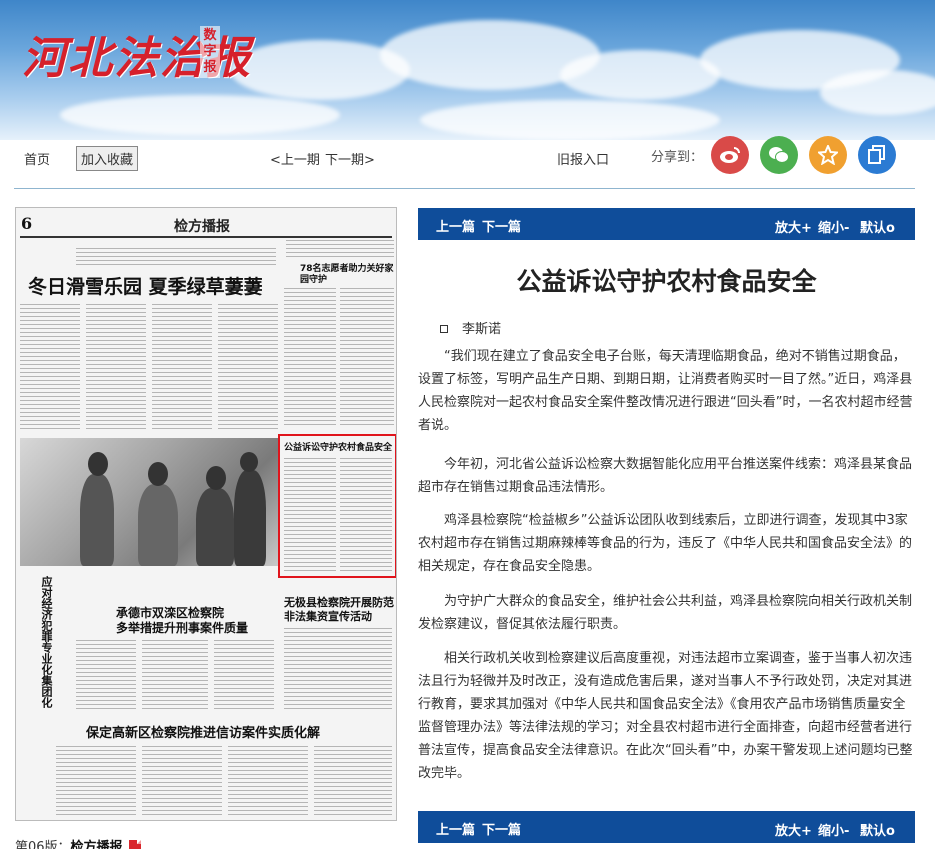 This screenshot has height=849, width=935. Describe the element at coordinates (203, 731) in the screenshot. I see `headline-baoding: 保定高新区检察院推进信访案件实质化解` at that location.